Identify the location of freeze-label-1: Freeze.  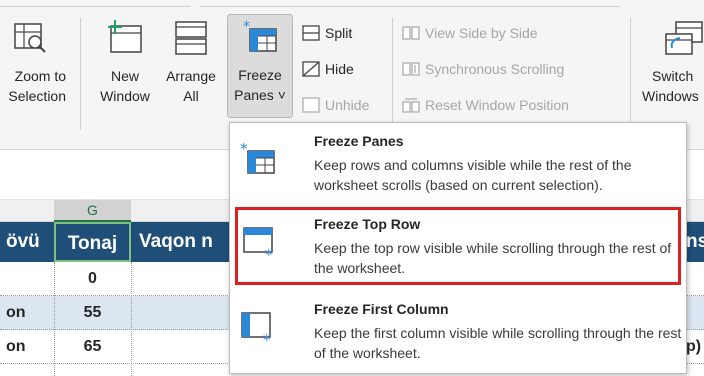
(260, 75).